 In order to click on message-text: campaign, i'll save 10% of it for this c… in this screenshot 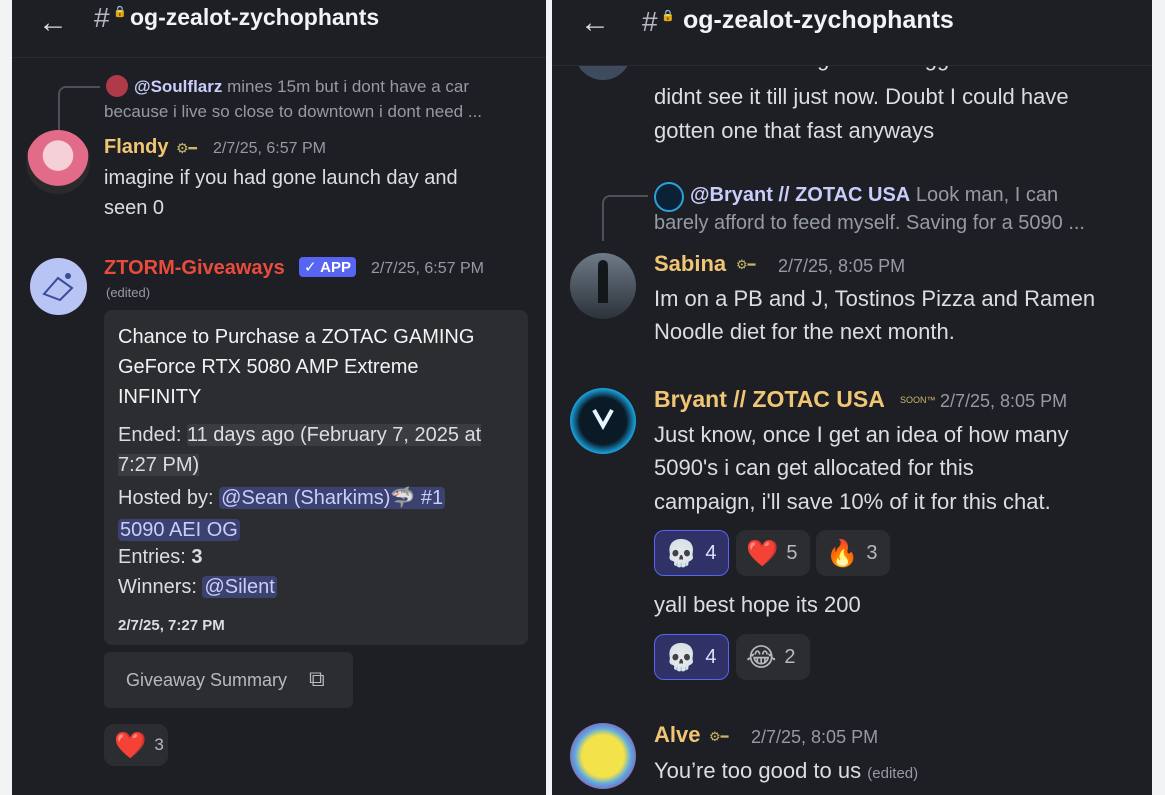, I will do `click(852, 501)`.